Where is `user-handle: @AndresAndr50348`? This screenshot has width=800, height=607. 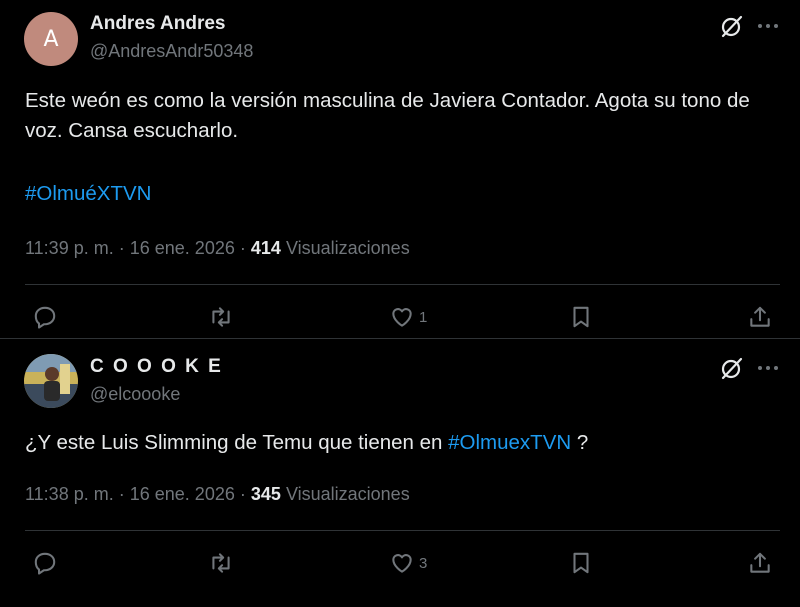 user-handle: @AndresAndr50348 is located at coordinates (171, 51).